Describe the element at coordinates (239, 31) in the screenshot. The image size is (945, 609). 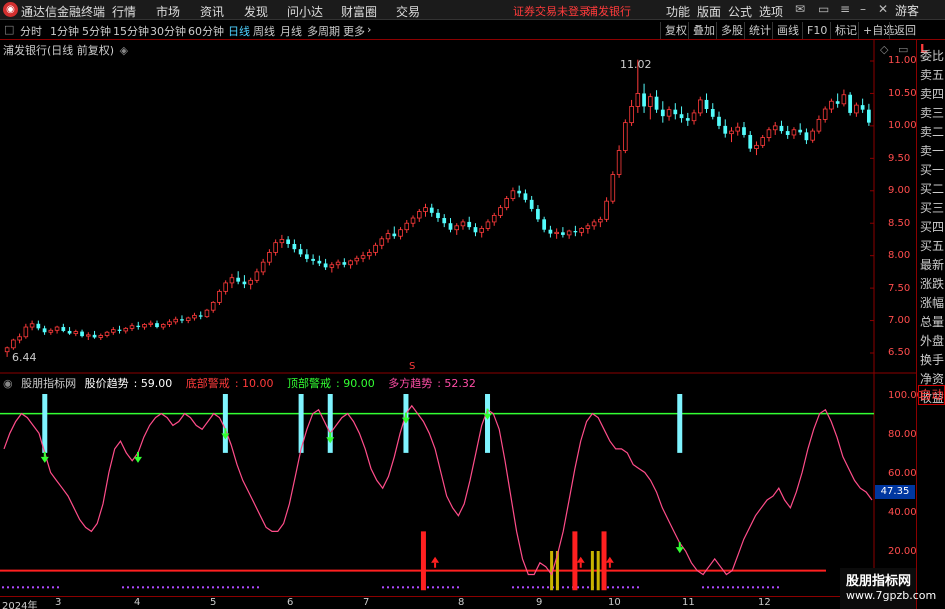
I see `period-daily: 日线` at that location.